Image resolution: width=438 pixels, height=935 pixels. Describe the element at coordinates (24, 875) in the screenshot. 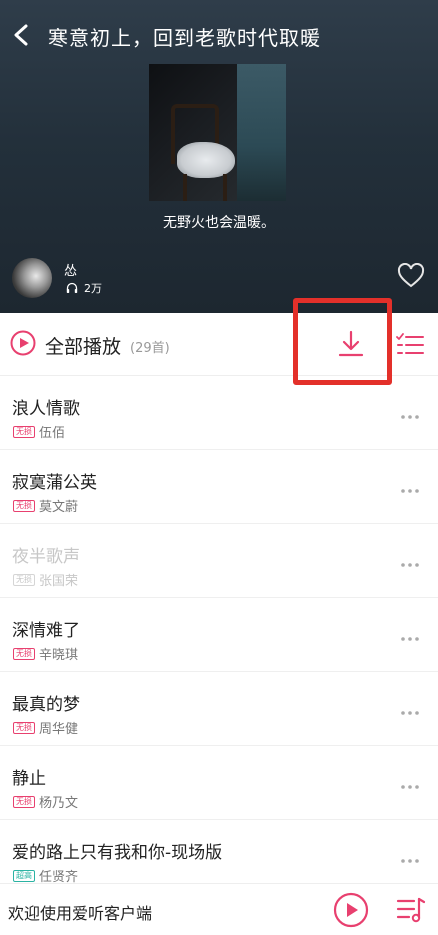

I see `quality-badge: 超高` at that location.